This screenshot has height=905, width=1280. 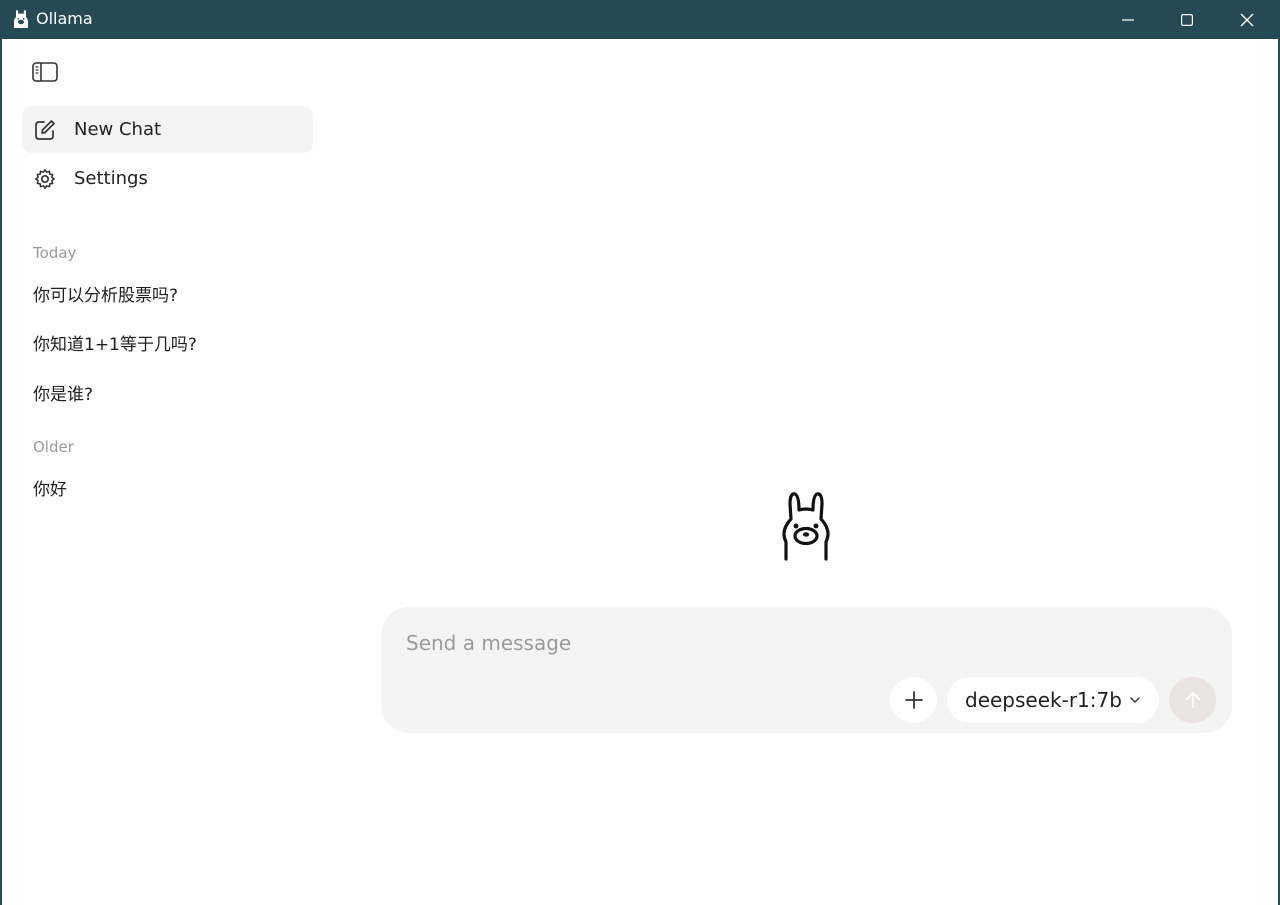 I want to click on message-input, so click(x=806, y=643).